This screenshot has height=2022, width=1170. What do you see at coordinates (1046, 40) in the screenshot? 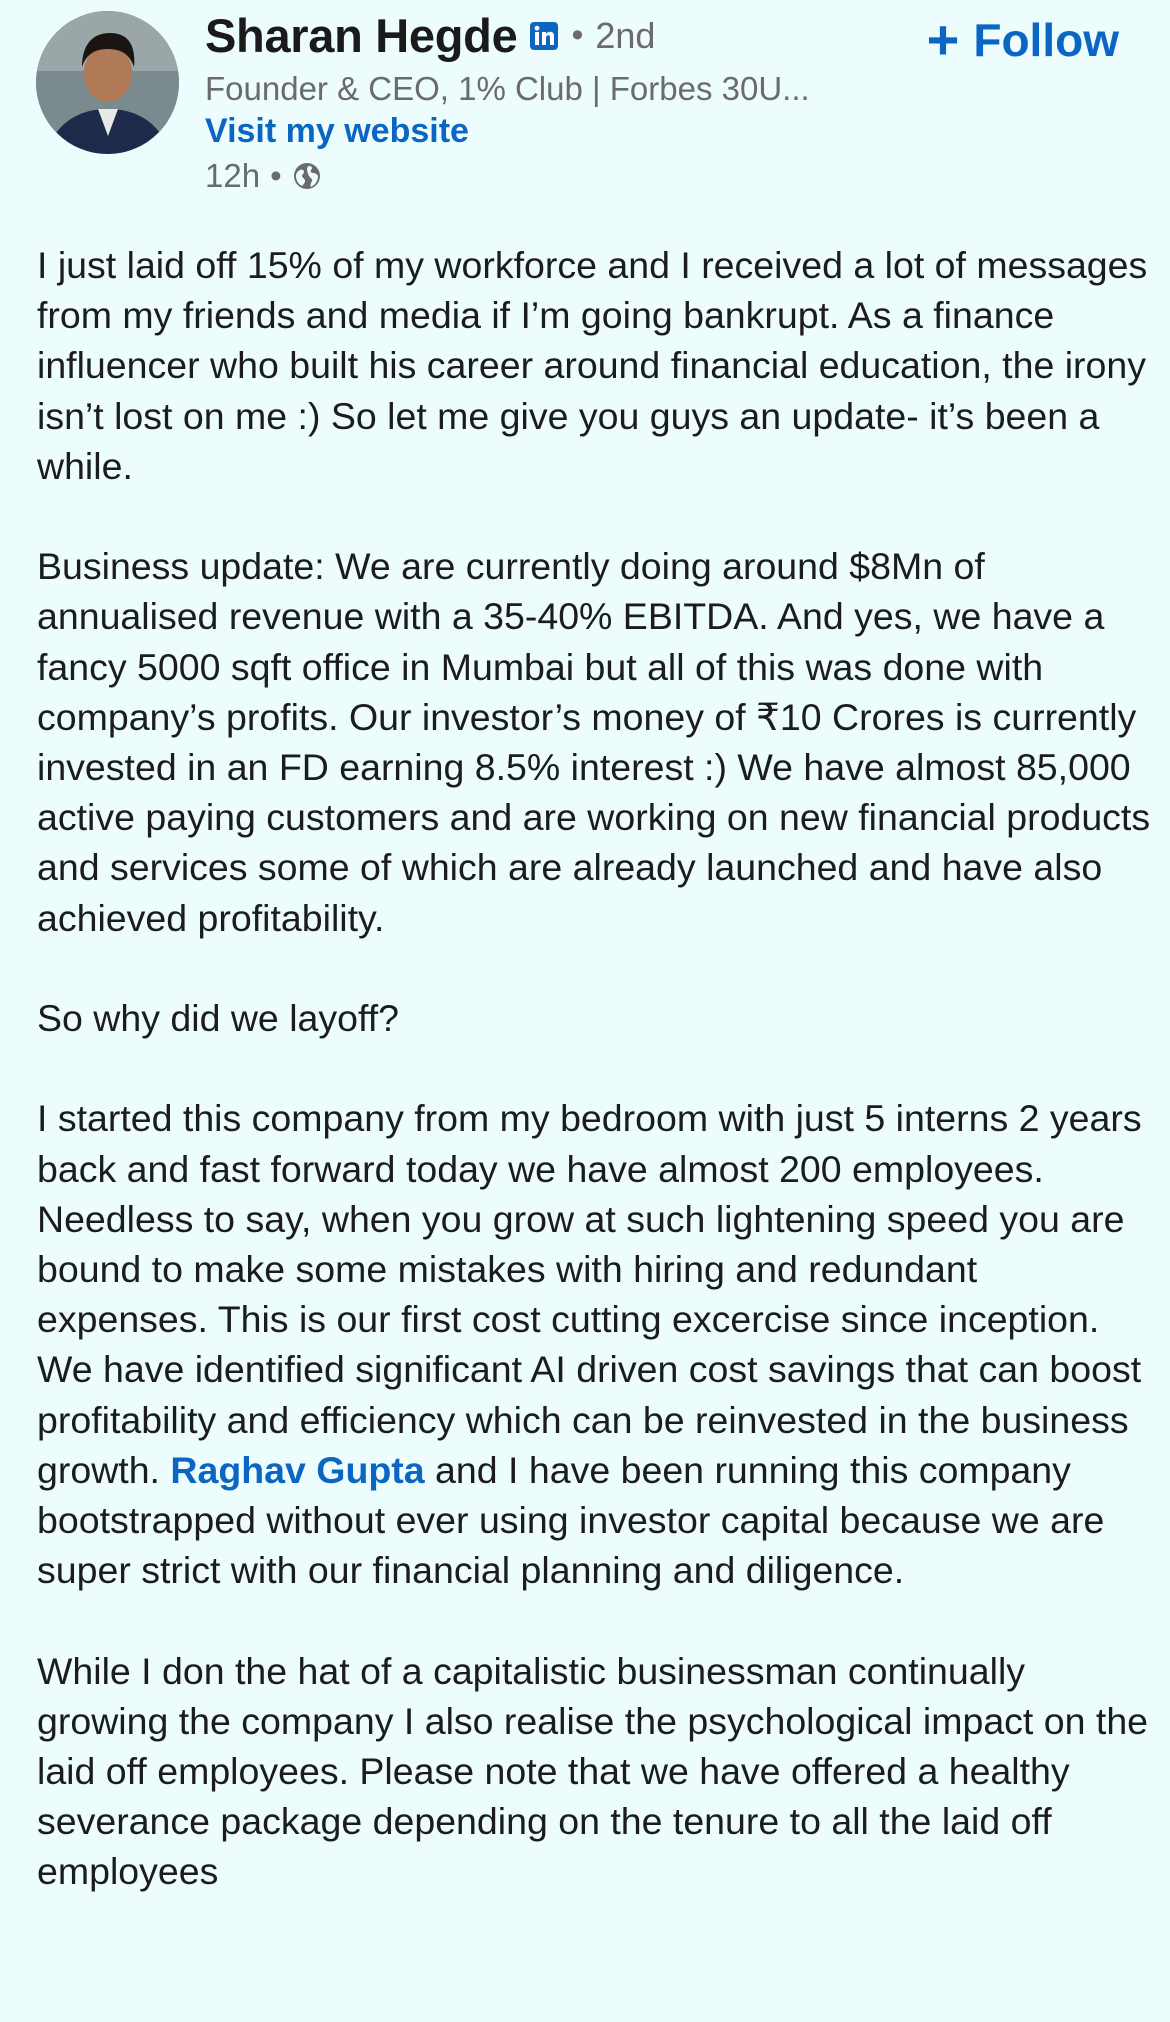
I see `follow-label: Follow` at bounding box center [1046, 40].